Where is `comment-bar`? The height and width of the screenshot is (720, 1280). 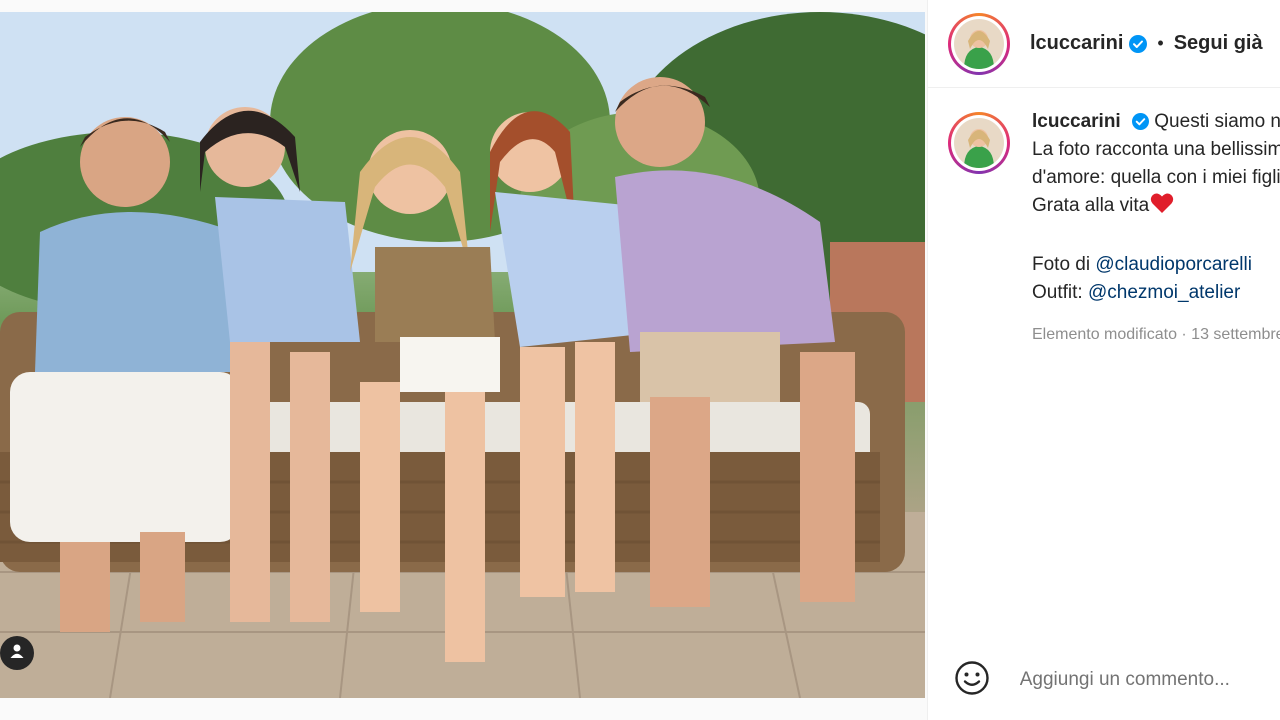 comment-bar is located at coordinates (1104, 680).